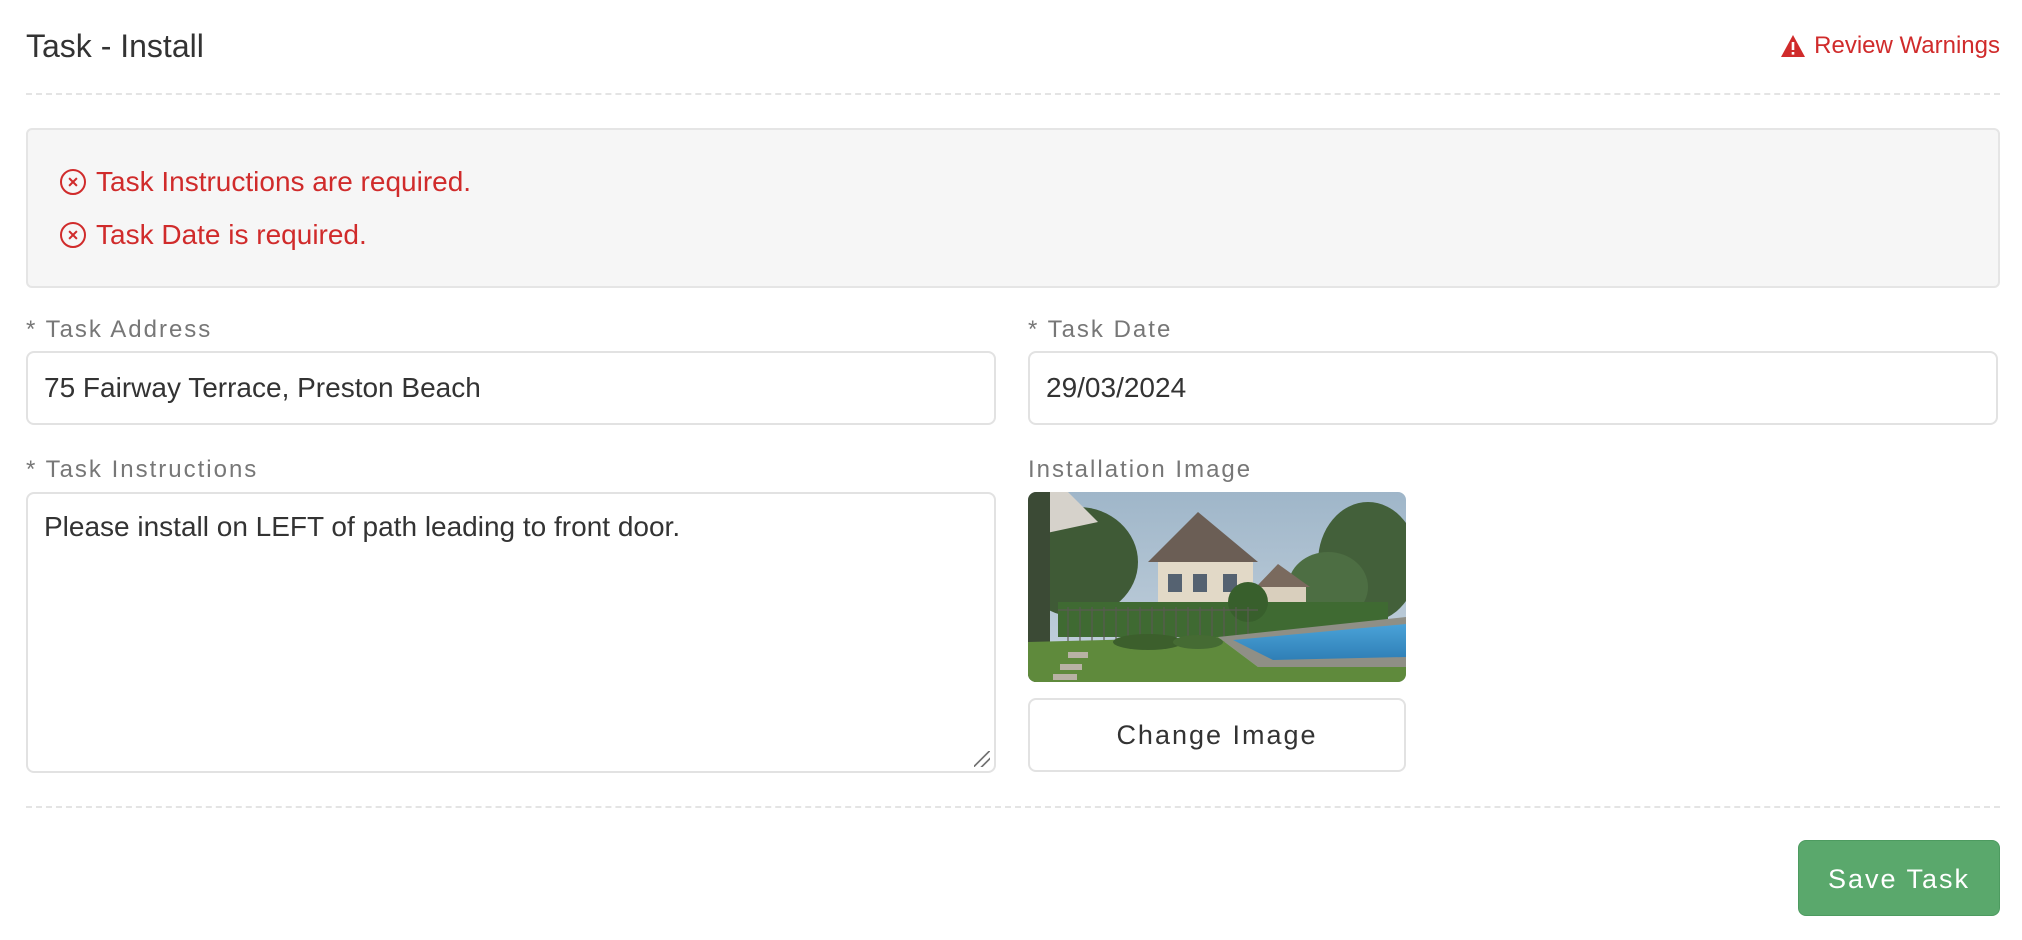 The image size is (2022, 940). I want to click on error-message: Task Date is required., so click(213, 235).